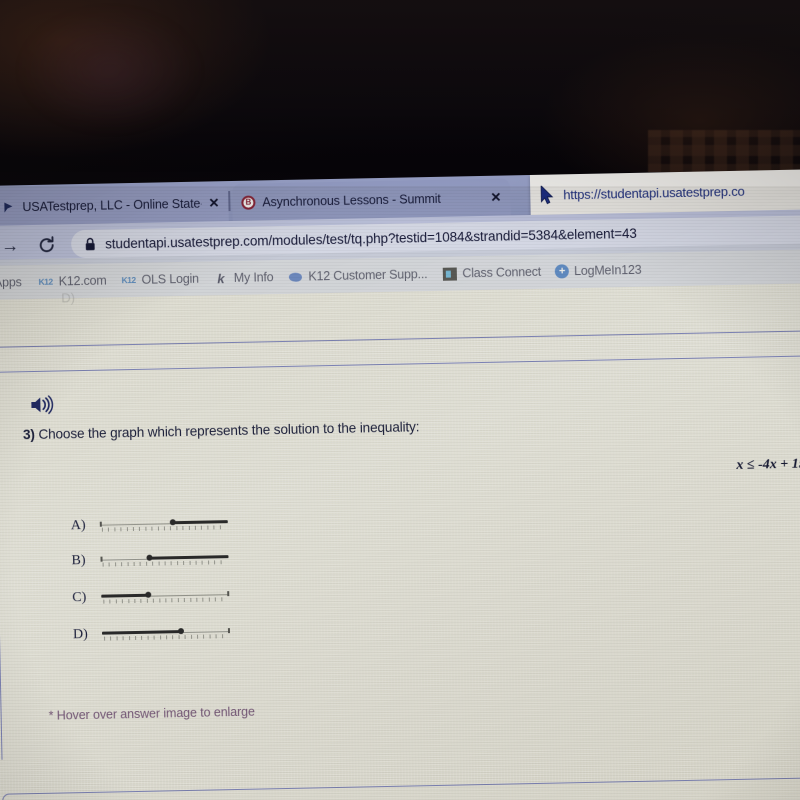  I want to click on number-line-graph-a, so click(163, 525).